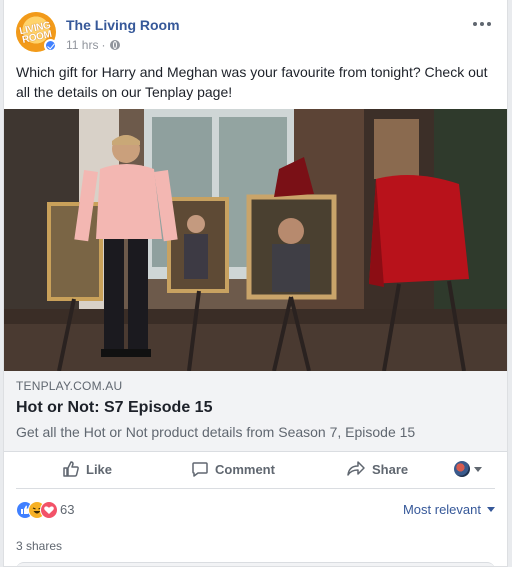 The height and width of the screenshot is (567, 512). I want to click on comment-sort-dropdown: Most relevant, so click(449, 509).